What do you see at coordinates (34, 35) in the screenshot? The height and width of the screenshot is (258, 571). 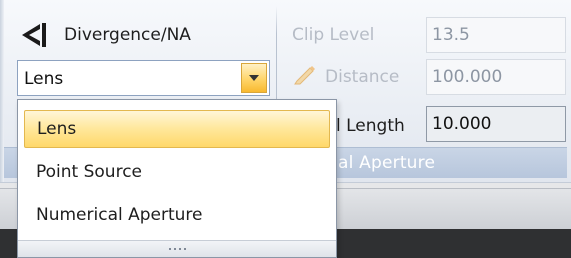 I see `divergence-icon` at bounding box center [34, 35].